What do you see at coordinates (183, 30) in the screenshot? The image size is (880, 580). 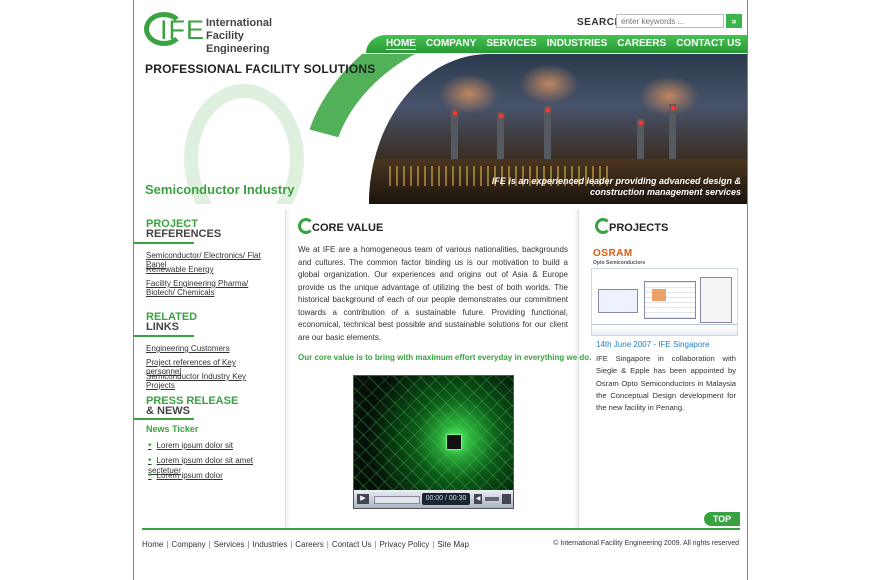 I see `logo-mark: IFE` at bounding box center [183, 30].